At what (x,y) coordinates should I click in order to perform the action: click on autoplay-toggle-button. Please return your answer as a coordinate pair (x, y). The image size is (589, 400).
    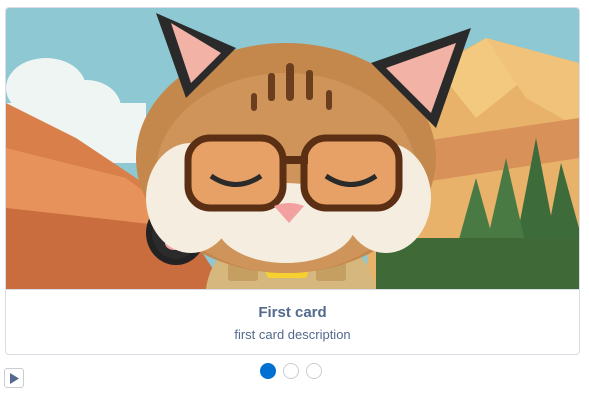
    Looking at the image, I should click on (14, 378).